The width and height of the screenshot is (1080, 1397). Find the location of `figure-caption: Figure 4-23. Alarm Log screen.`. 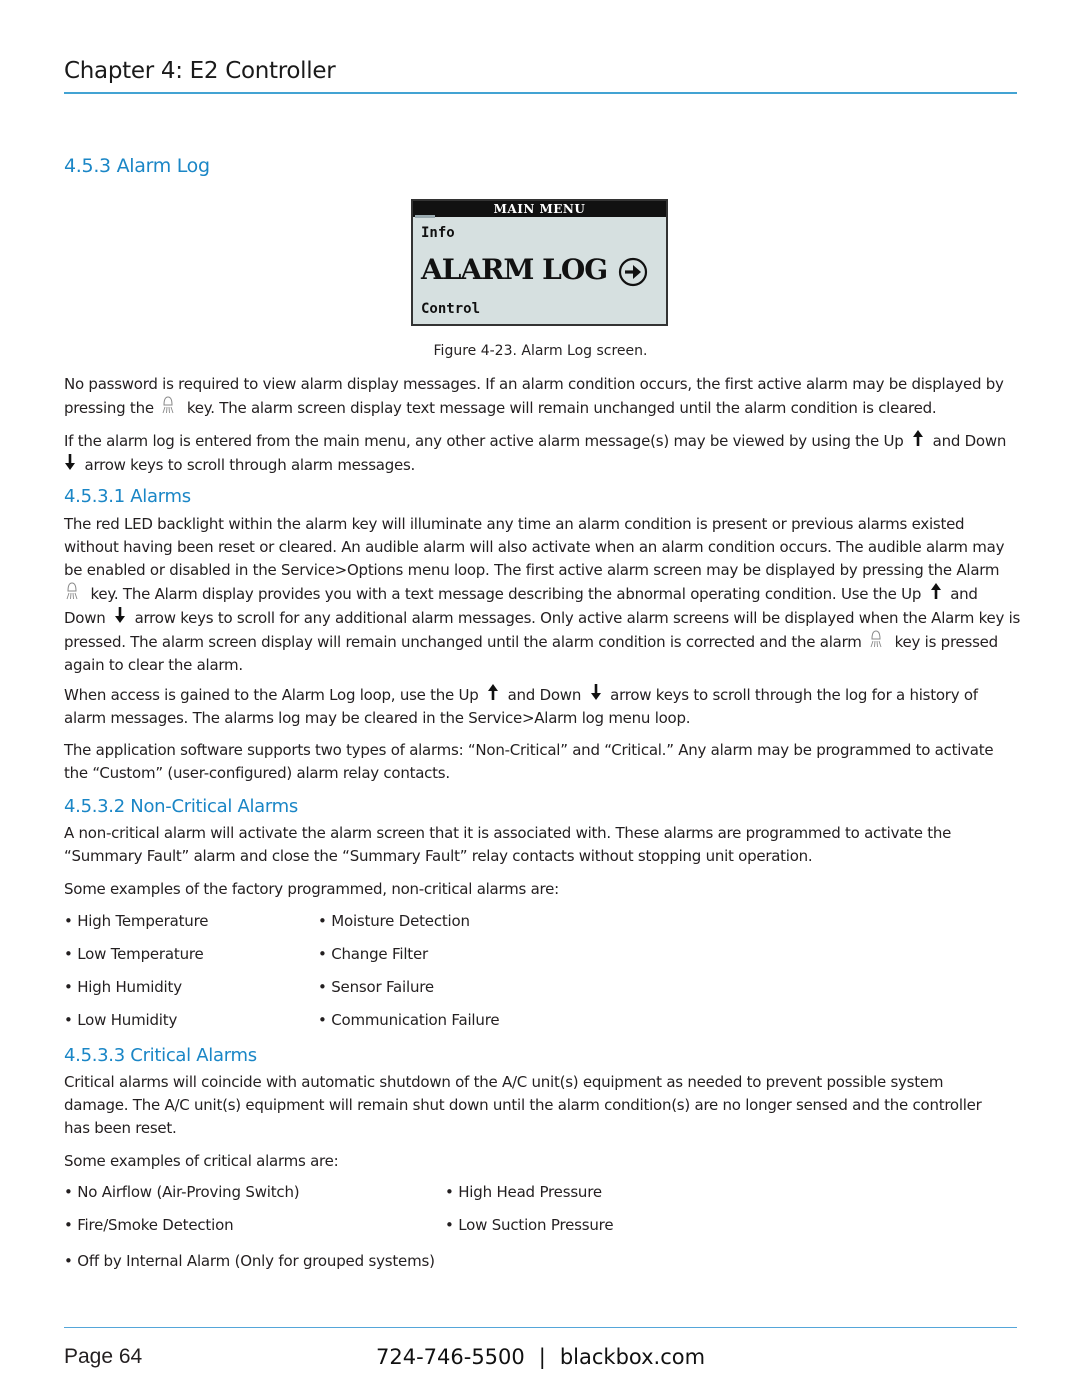

figure-caption: Figure 4-23. Alarm Log screen. is located at coordinates (540, 351).